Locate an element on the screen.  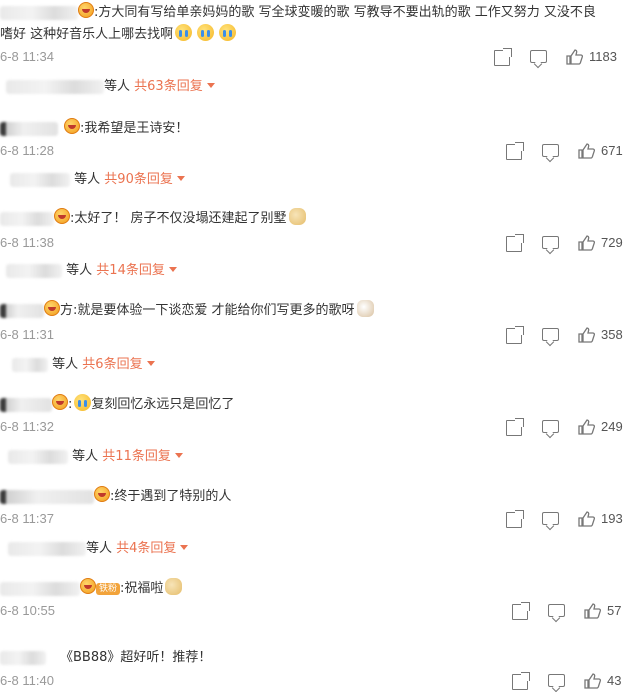
comment-actions: 1183 is located at coordinates (559, 58).